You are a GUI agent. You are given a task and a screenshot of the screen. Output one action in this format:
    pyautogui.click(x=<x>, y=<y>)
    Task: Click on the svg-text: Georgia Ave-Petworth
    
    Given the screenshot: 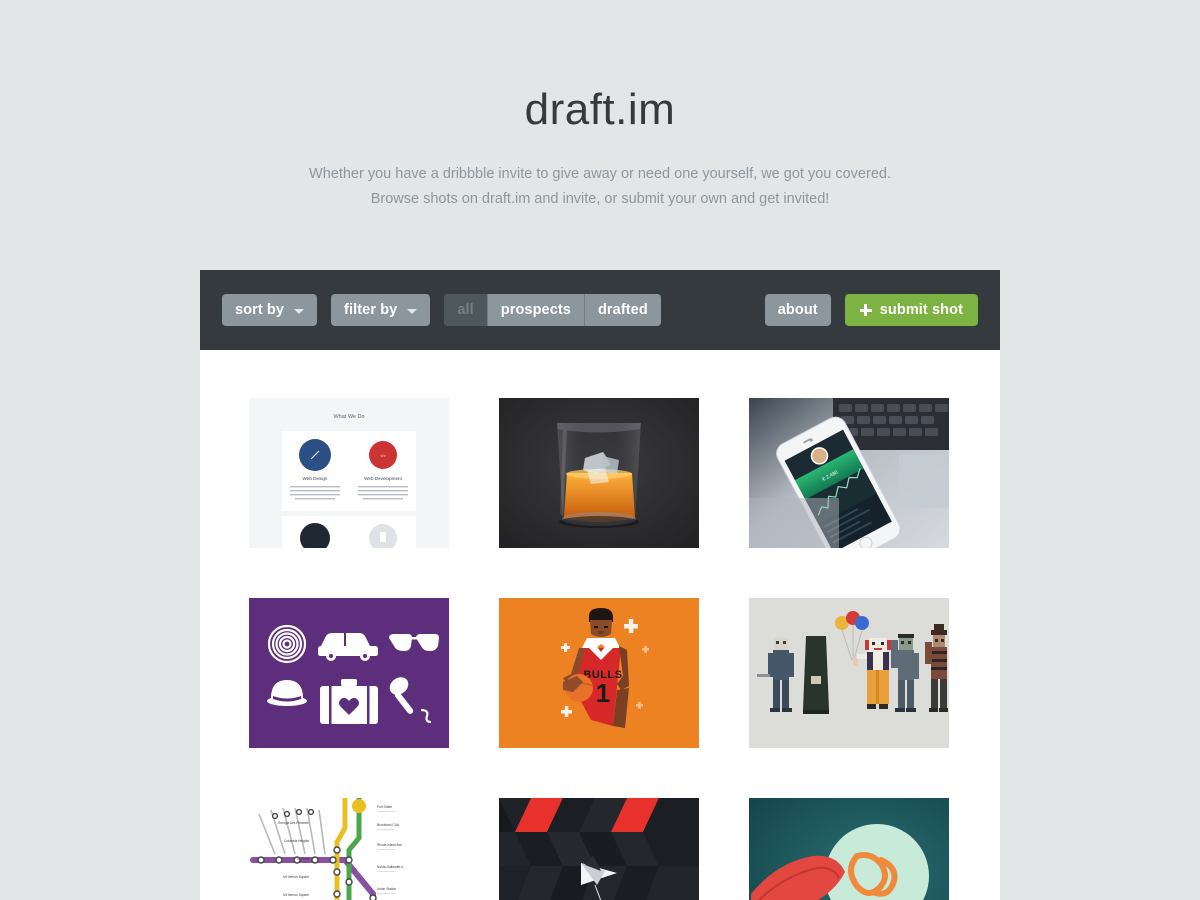 What is the action you would take?
    pyautogui.click(x=293, y=823)
    